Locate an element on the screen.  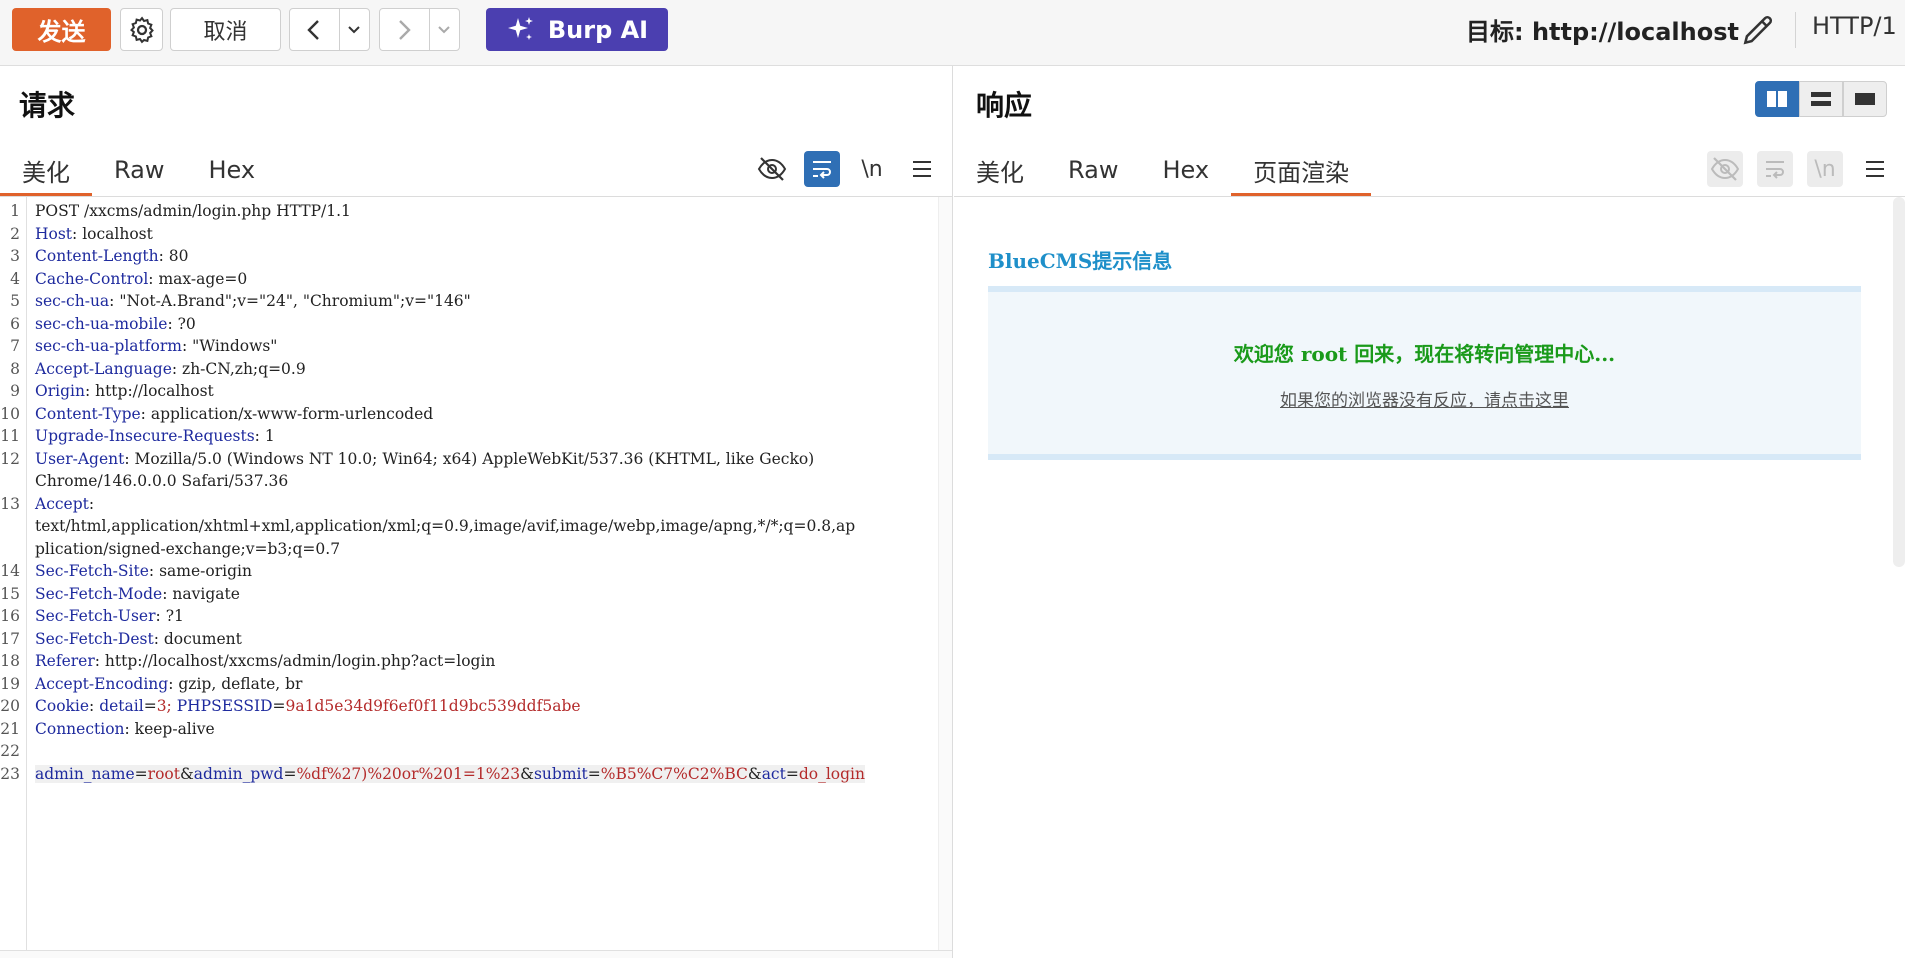
code-line: 22 is located at coordinates (432, 751).